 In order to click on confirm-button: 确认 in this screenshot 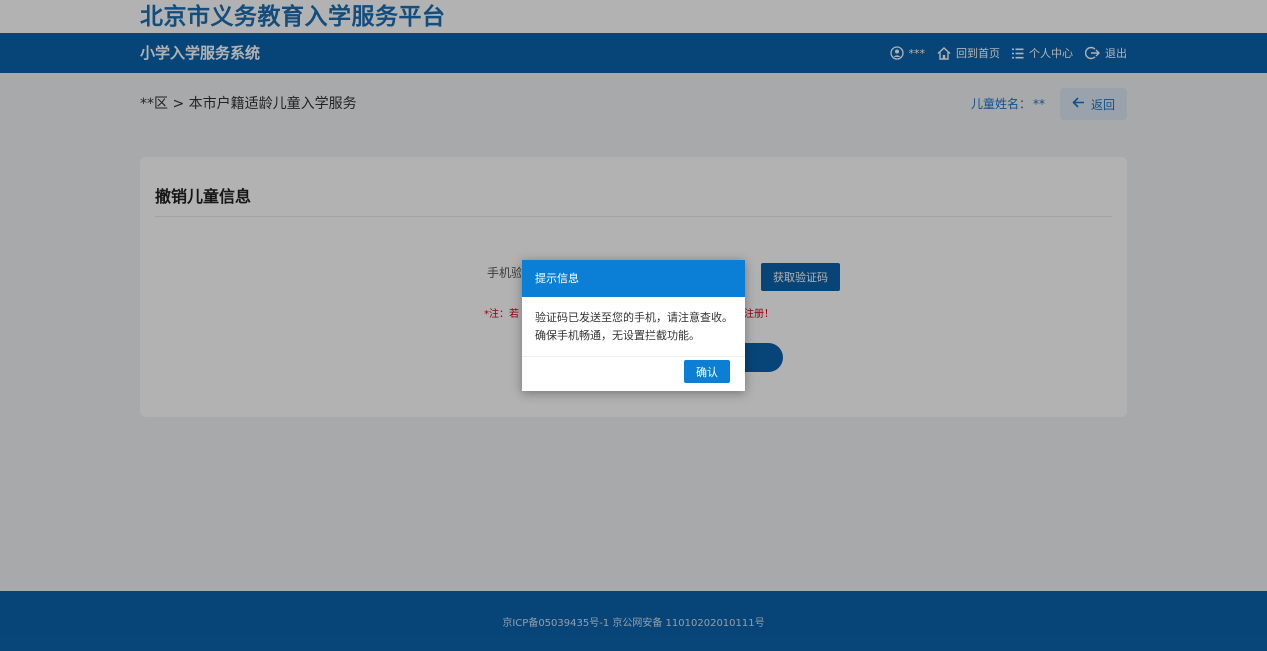, I will do `click(707, 371)`.